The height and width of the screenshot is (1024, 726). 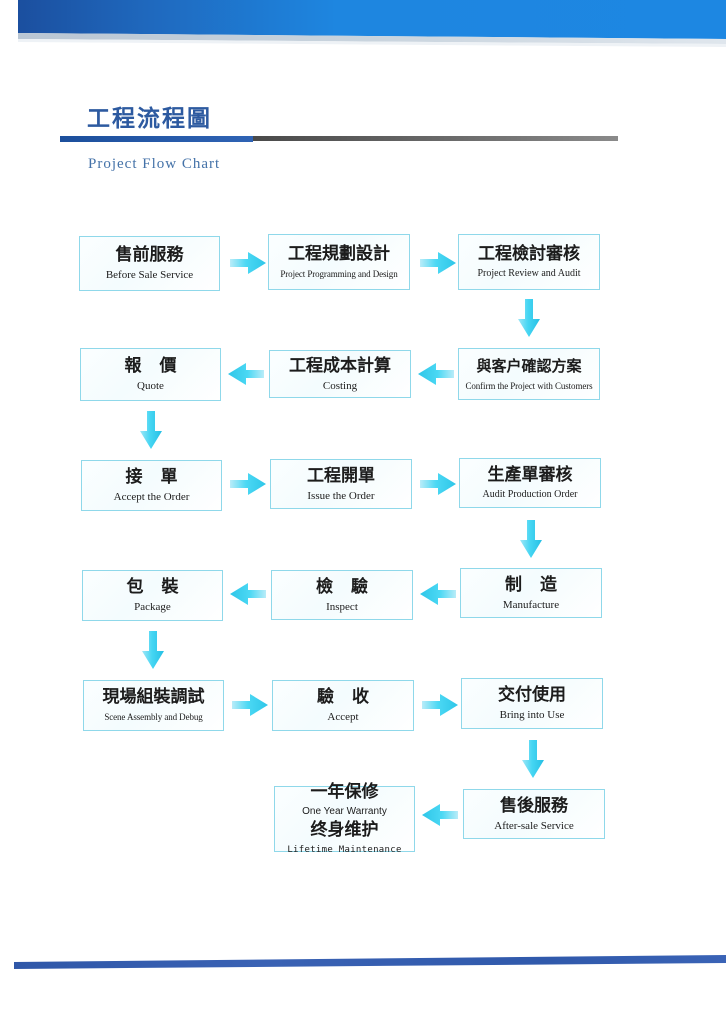 I want to click on flow-node-label-en: Inspect, so click(x=342, y=606).